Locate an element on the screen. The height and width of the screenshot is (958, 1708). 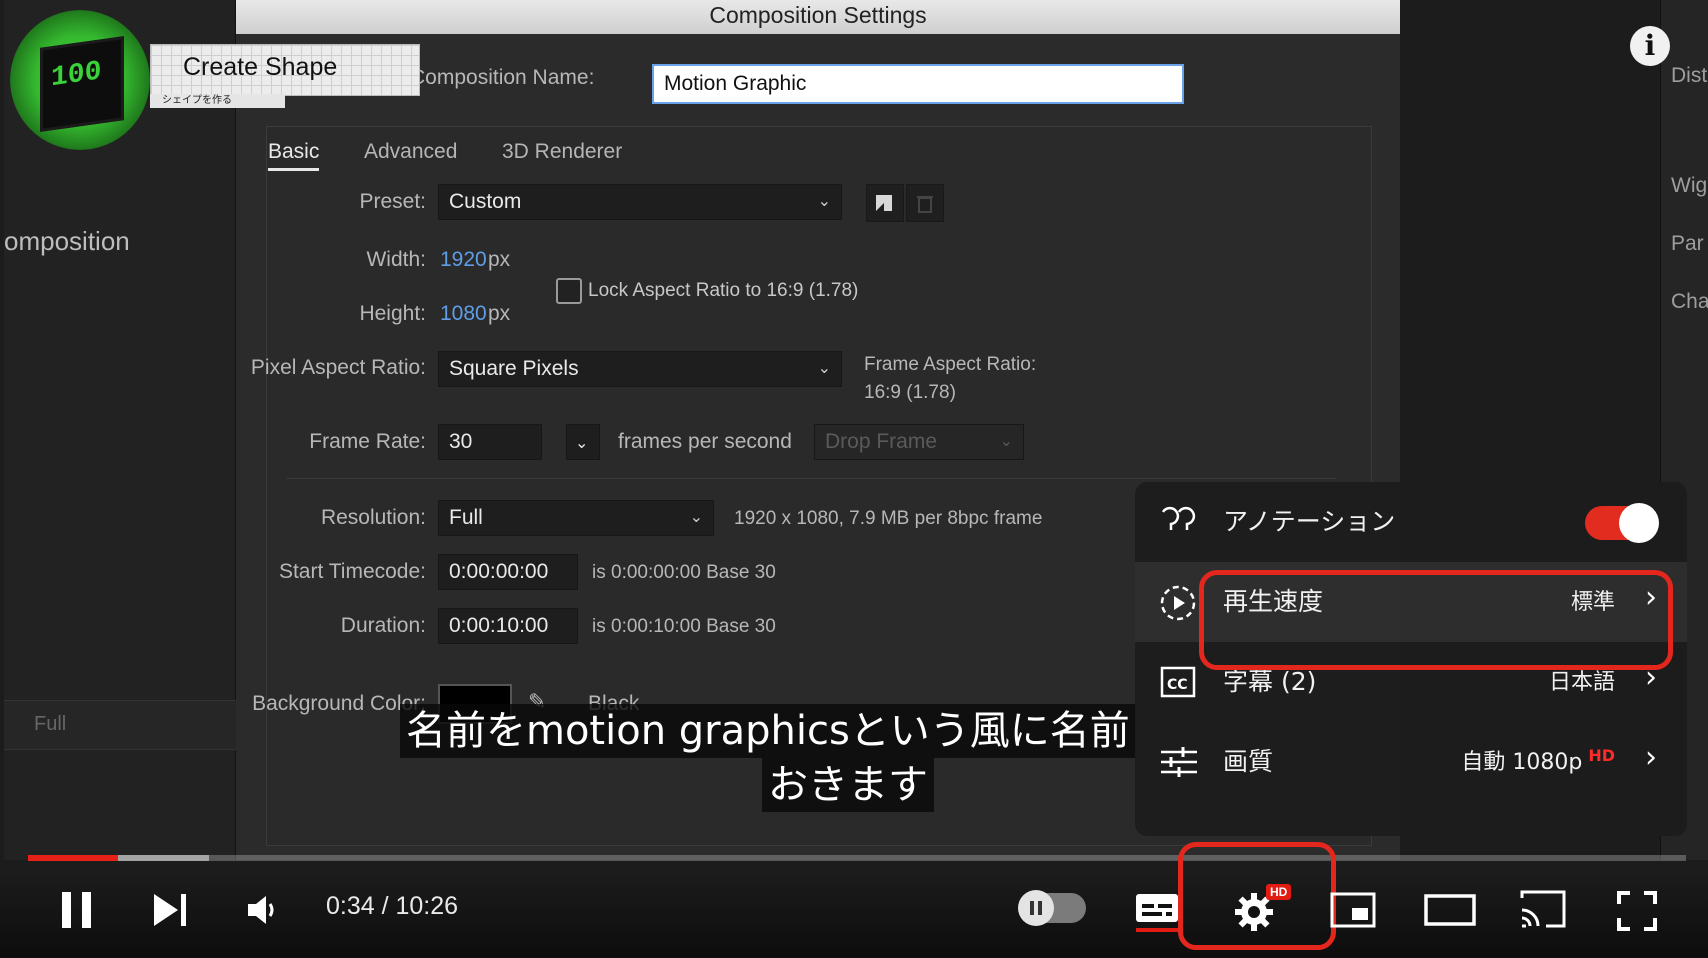
composition-panel-label: omposition is located at coordinates (67, 241).